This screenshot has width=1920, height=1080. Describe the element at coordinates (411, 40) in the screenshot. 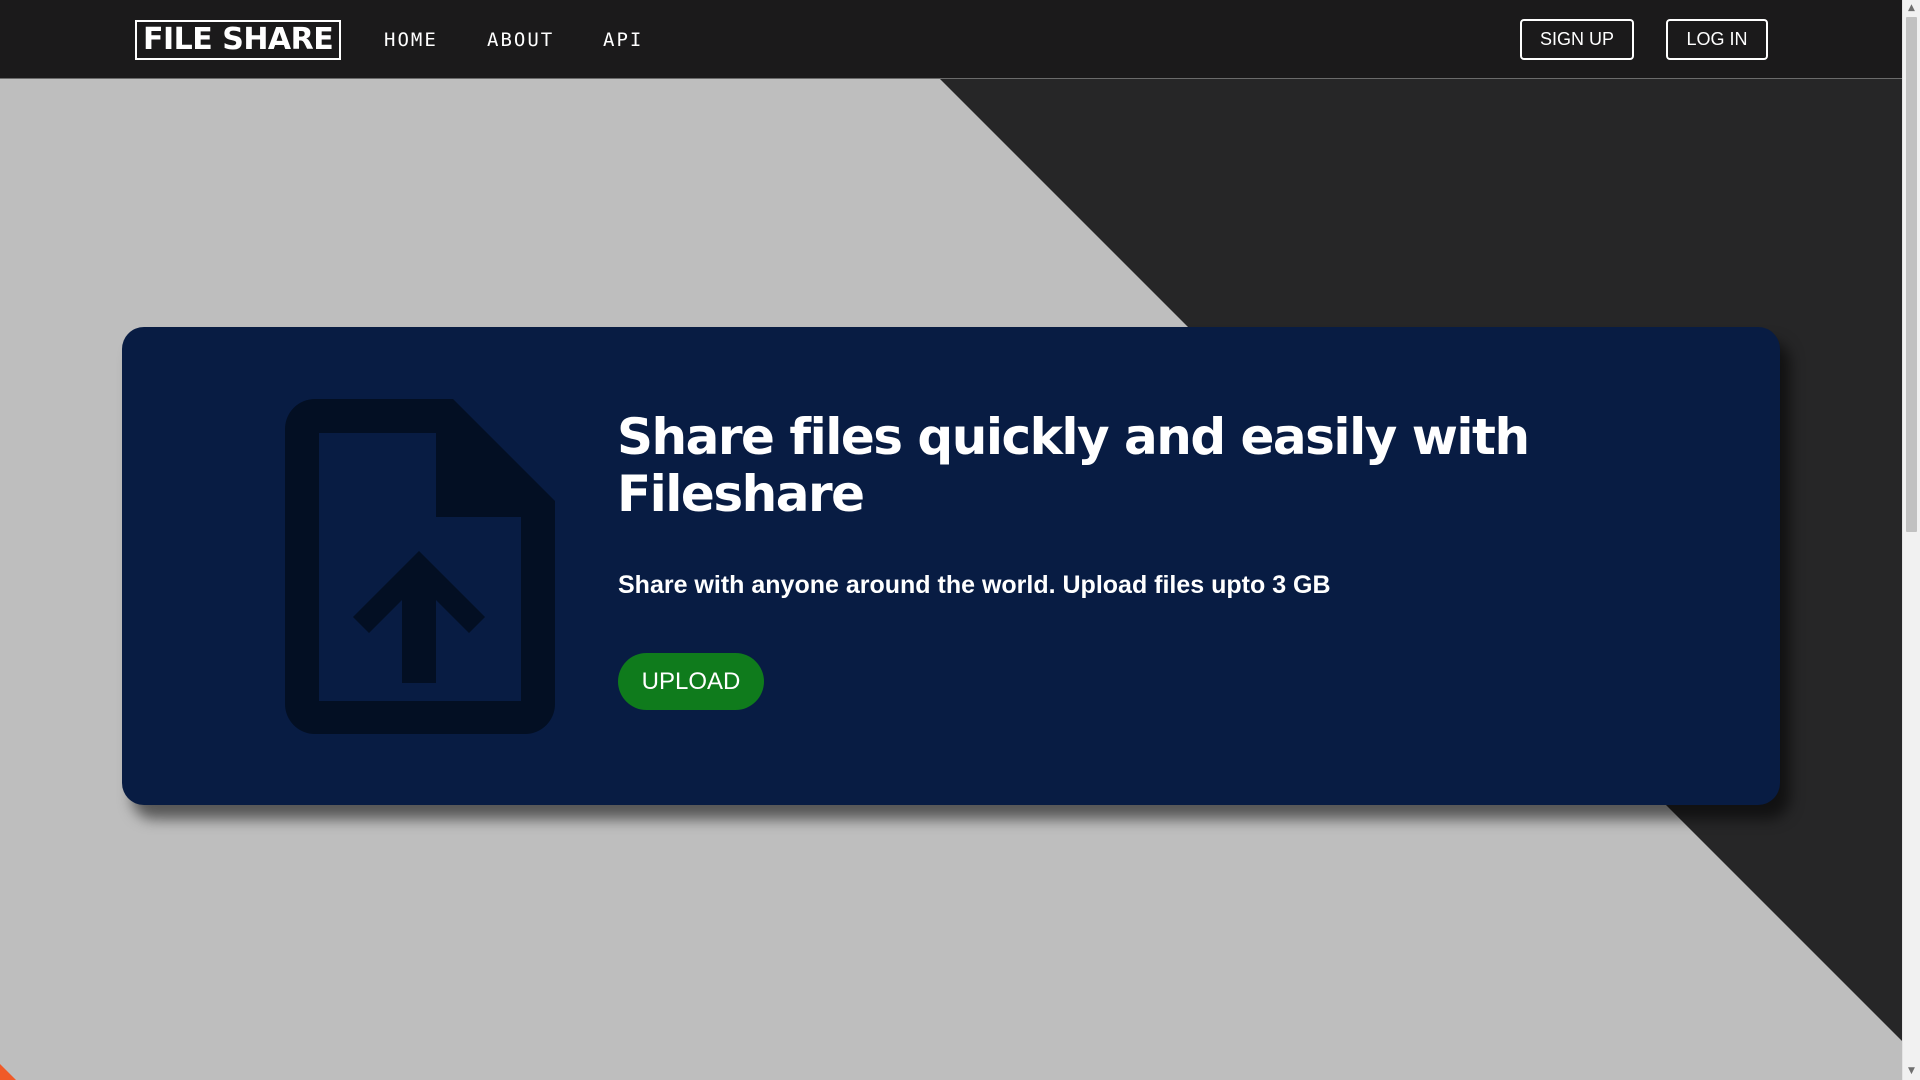

I see `nav-link-home: HOME` at that location.